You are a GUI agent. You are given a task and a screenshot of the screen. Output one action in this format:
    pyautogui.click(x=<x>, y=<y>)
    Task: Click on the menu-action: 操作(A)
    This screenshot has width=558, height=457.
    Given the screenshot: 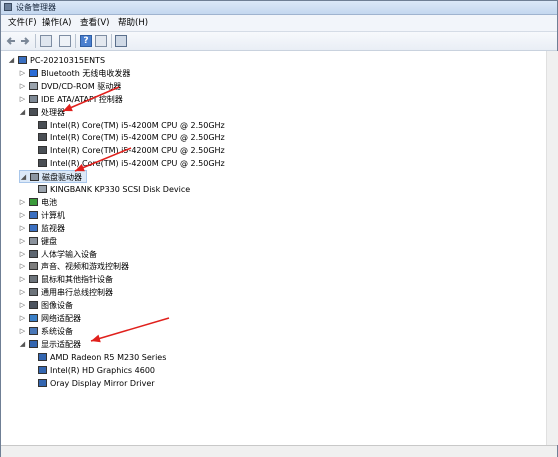 What is the action you would take?
    pyautogui.click(x=56, y=23)
    